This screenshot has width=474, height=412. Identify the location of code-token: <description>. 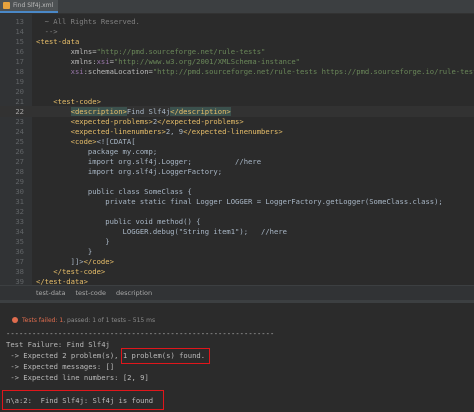
(98, 111).